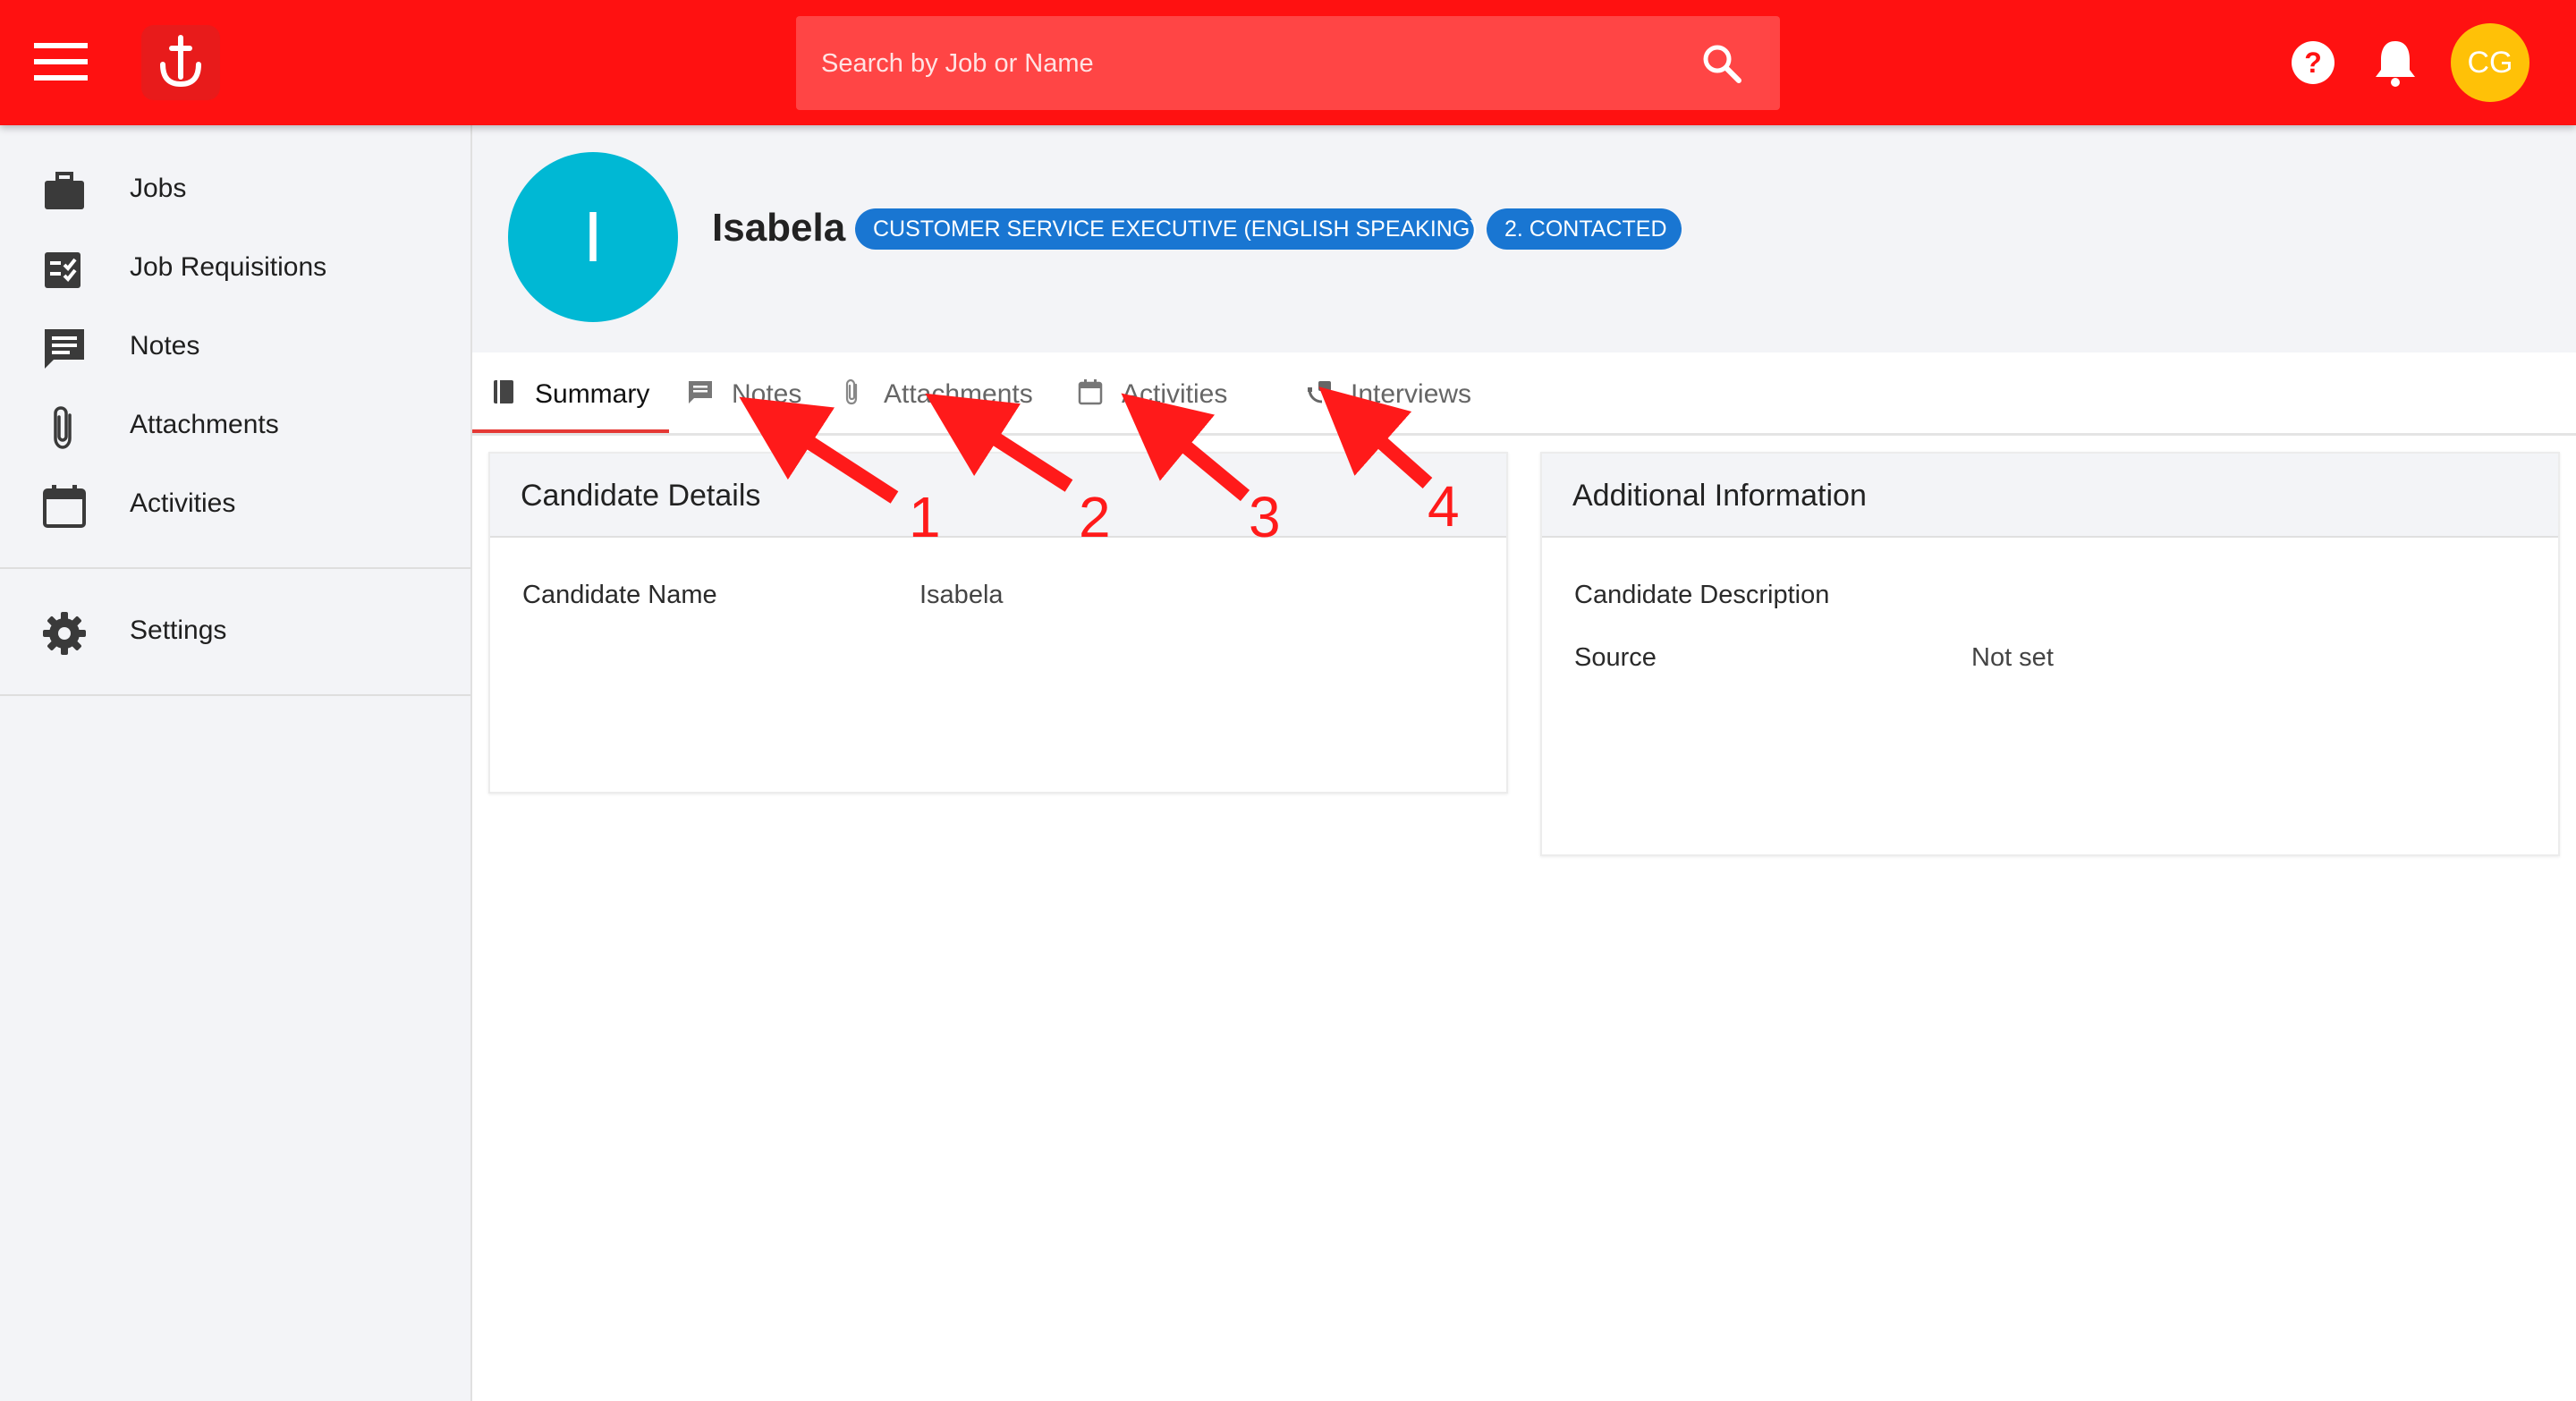 The image size is (2576, 1401). Describe the element at coordinates (641, 496) in the screenshot. I see `card-title: Candidate Details` at that location.